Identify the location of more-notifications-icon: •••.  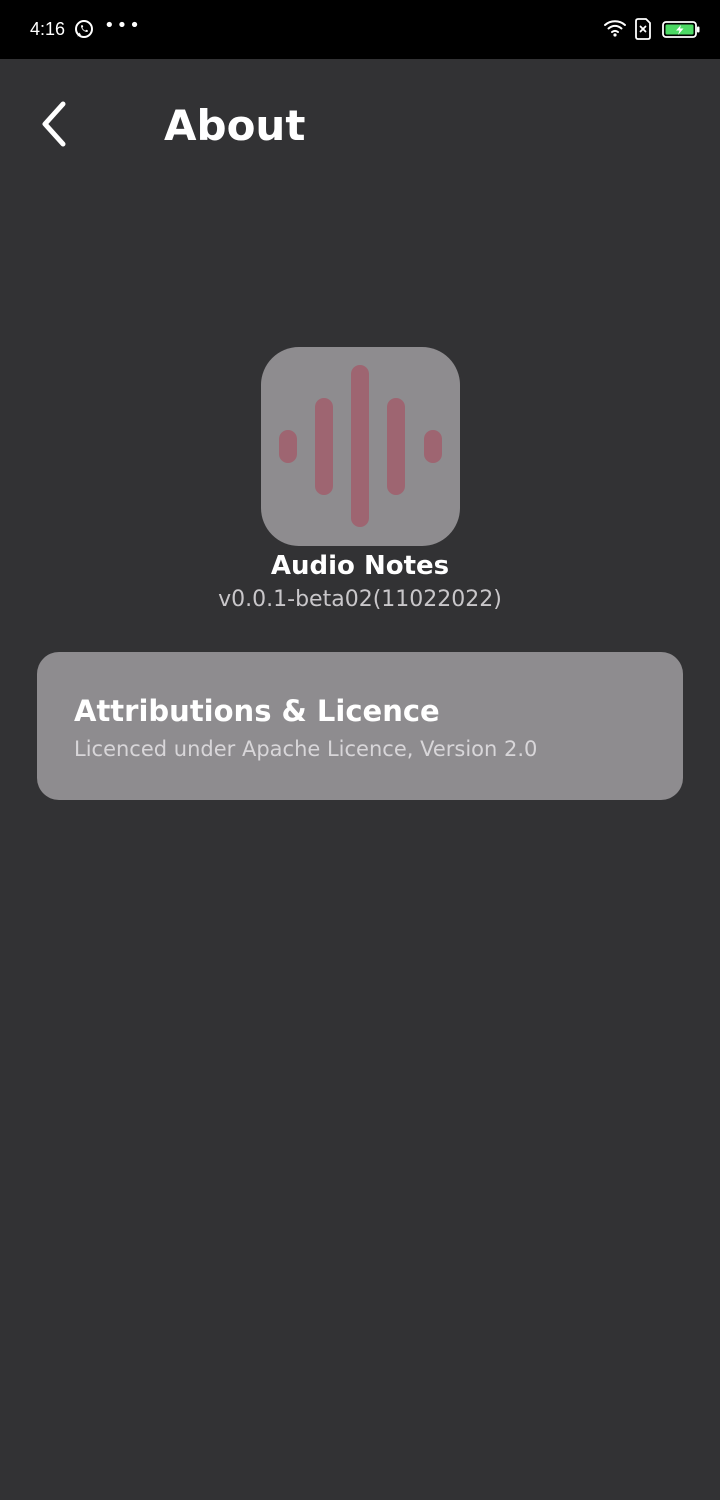
(123, 25).